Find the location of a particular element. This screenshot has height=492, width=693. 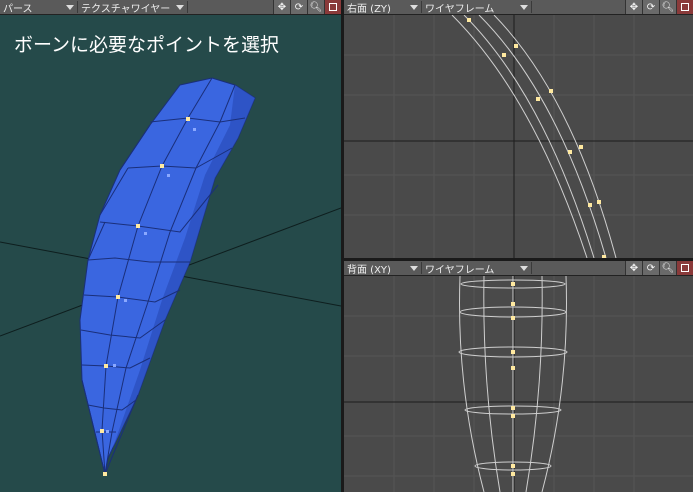

instruction-title: ボーンに必要なポイントを選択 is located at coordinates (147, 45).